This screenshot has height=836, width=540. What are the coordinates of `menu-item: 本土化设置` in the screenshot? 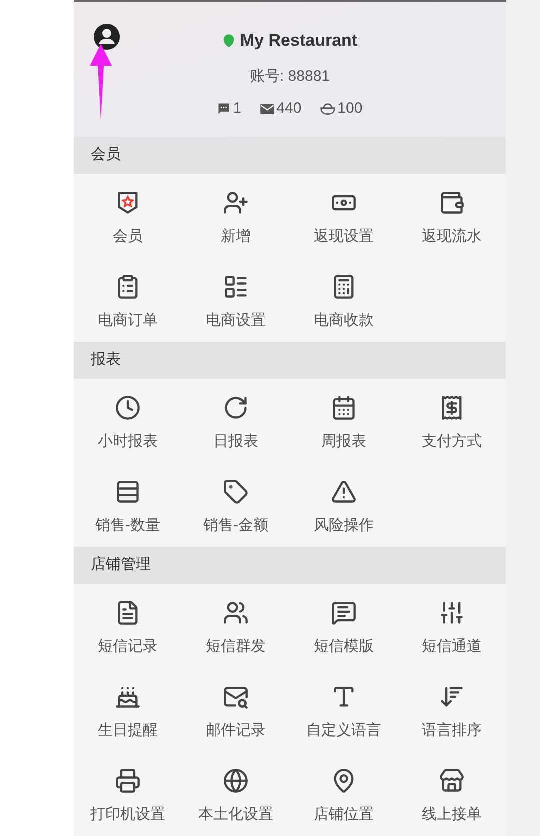 It's located at (236, 794).